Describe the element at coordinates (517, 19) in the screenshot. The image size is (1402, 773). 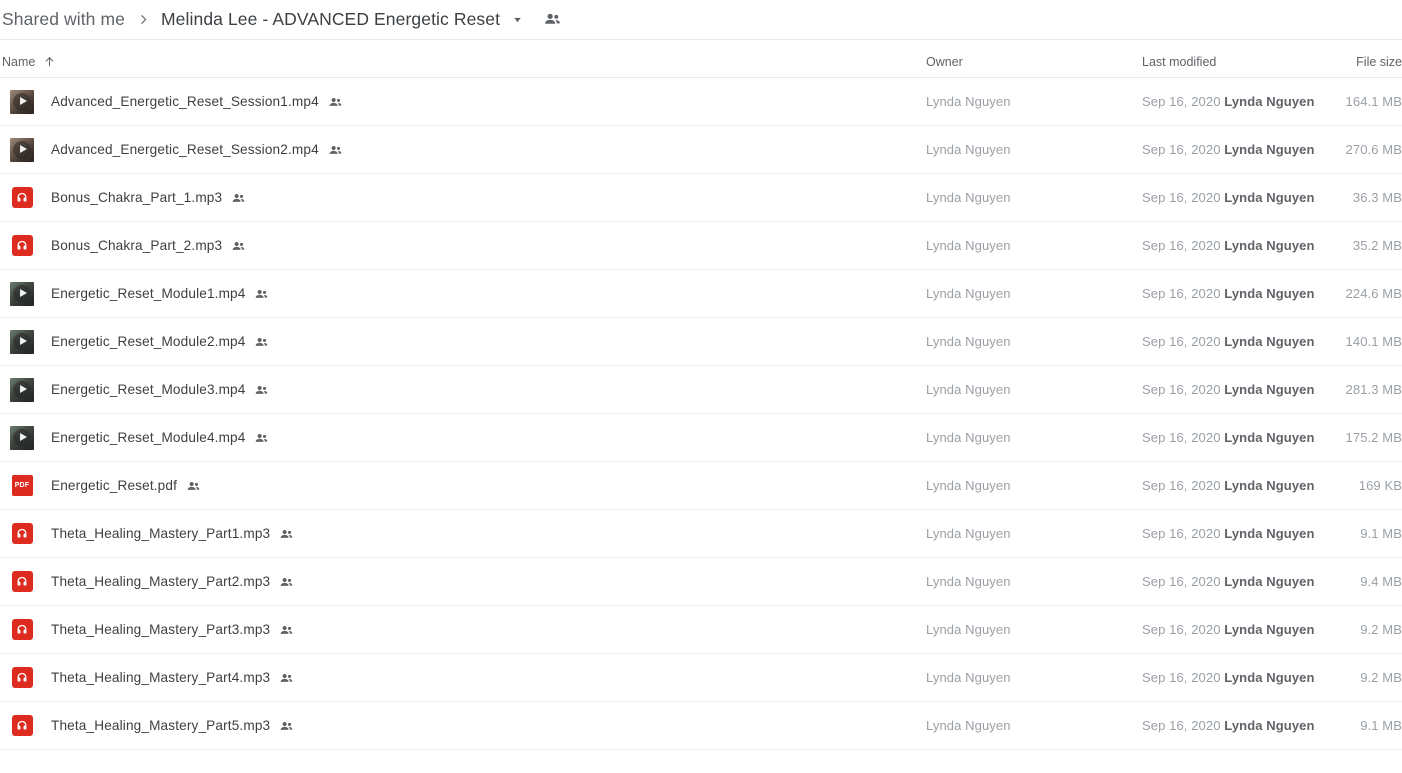
I see `chevron-down-icon` at that location.